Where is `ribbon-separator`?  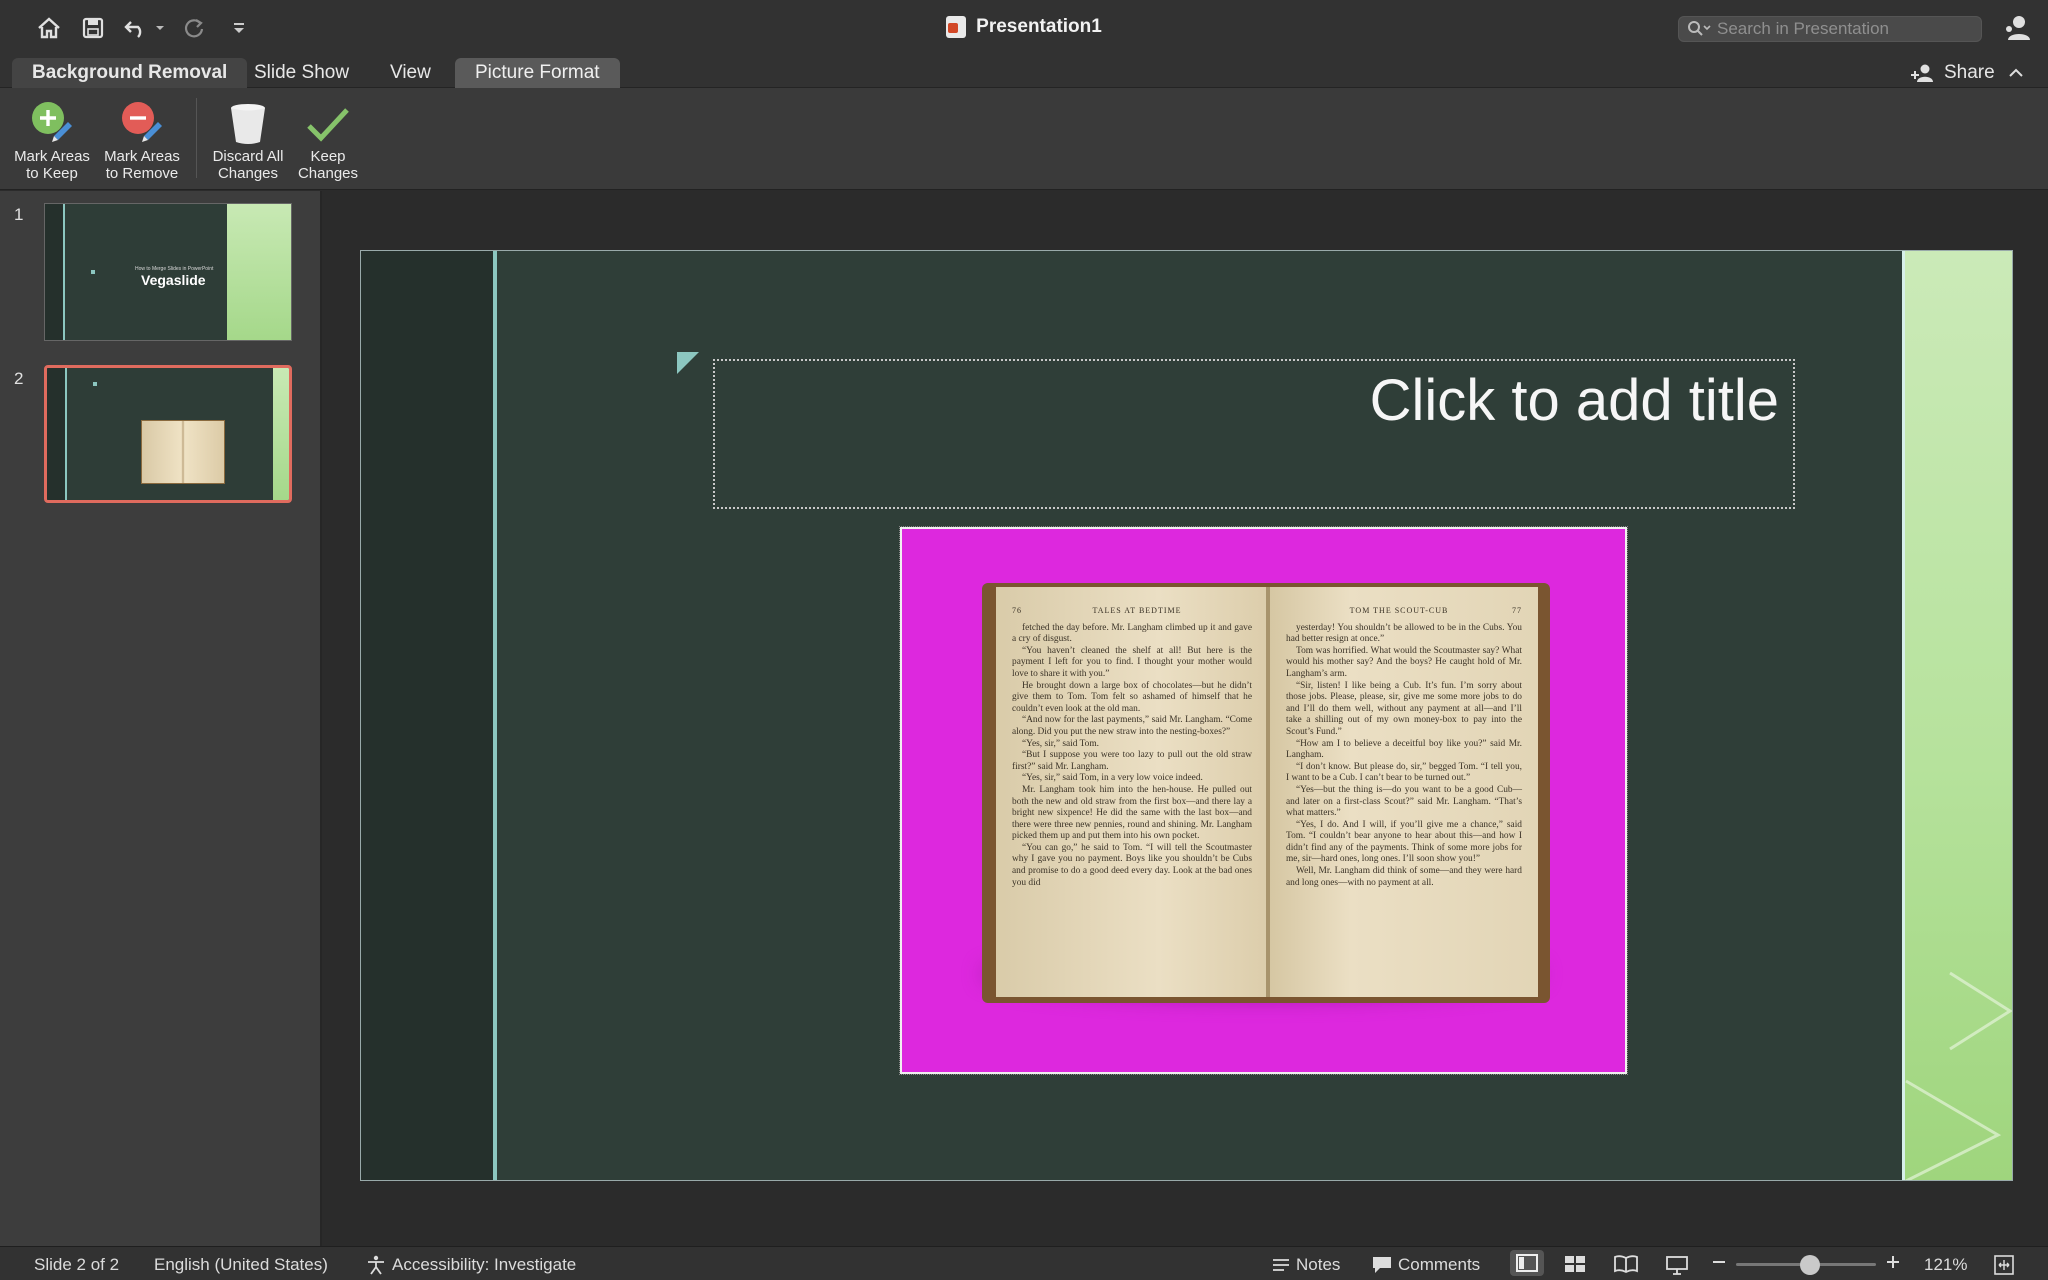
ribbon-separator is located at coordinates (196, 138).